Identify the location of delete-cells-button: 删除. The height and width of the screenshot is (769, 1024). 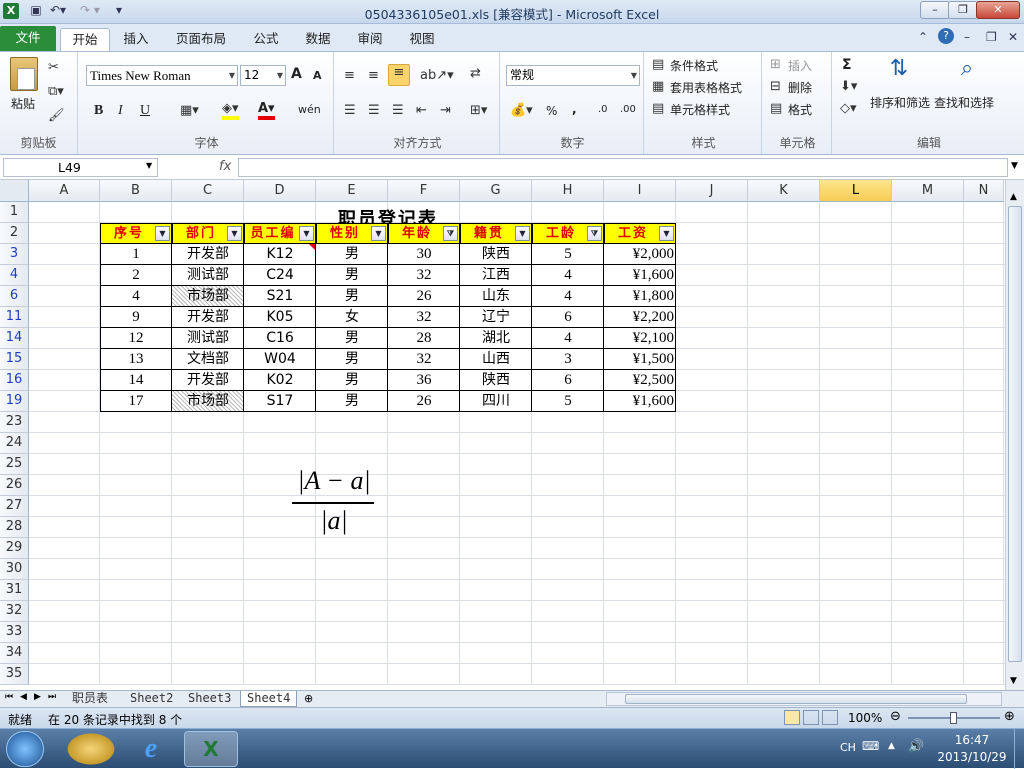
(800, 87).